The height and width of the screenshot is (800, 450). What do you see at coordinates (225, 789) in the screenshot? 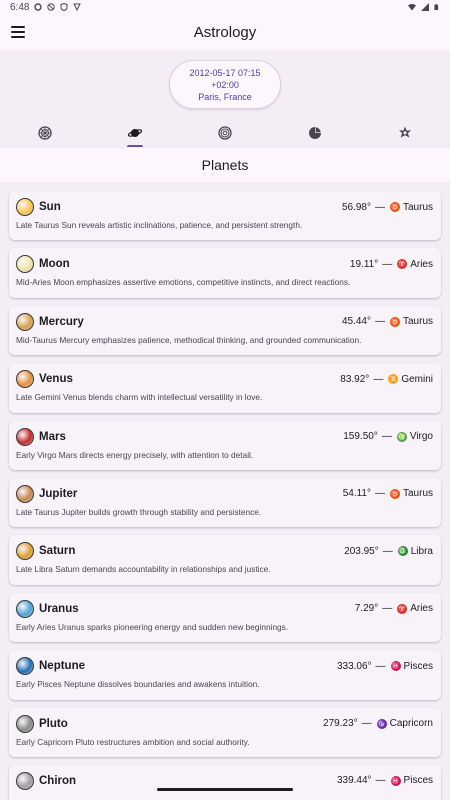
I see `gesture-nav-handle` at bounding box center [225, 789].